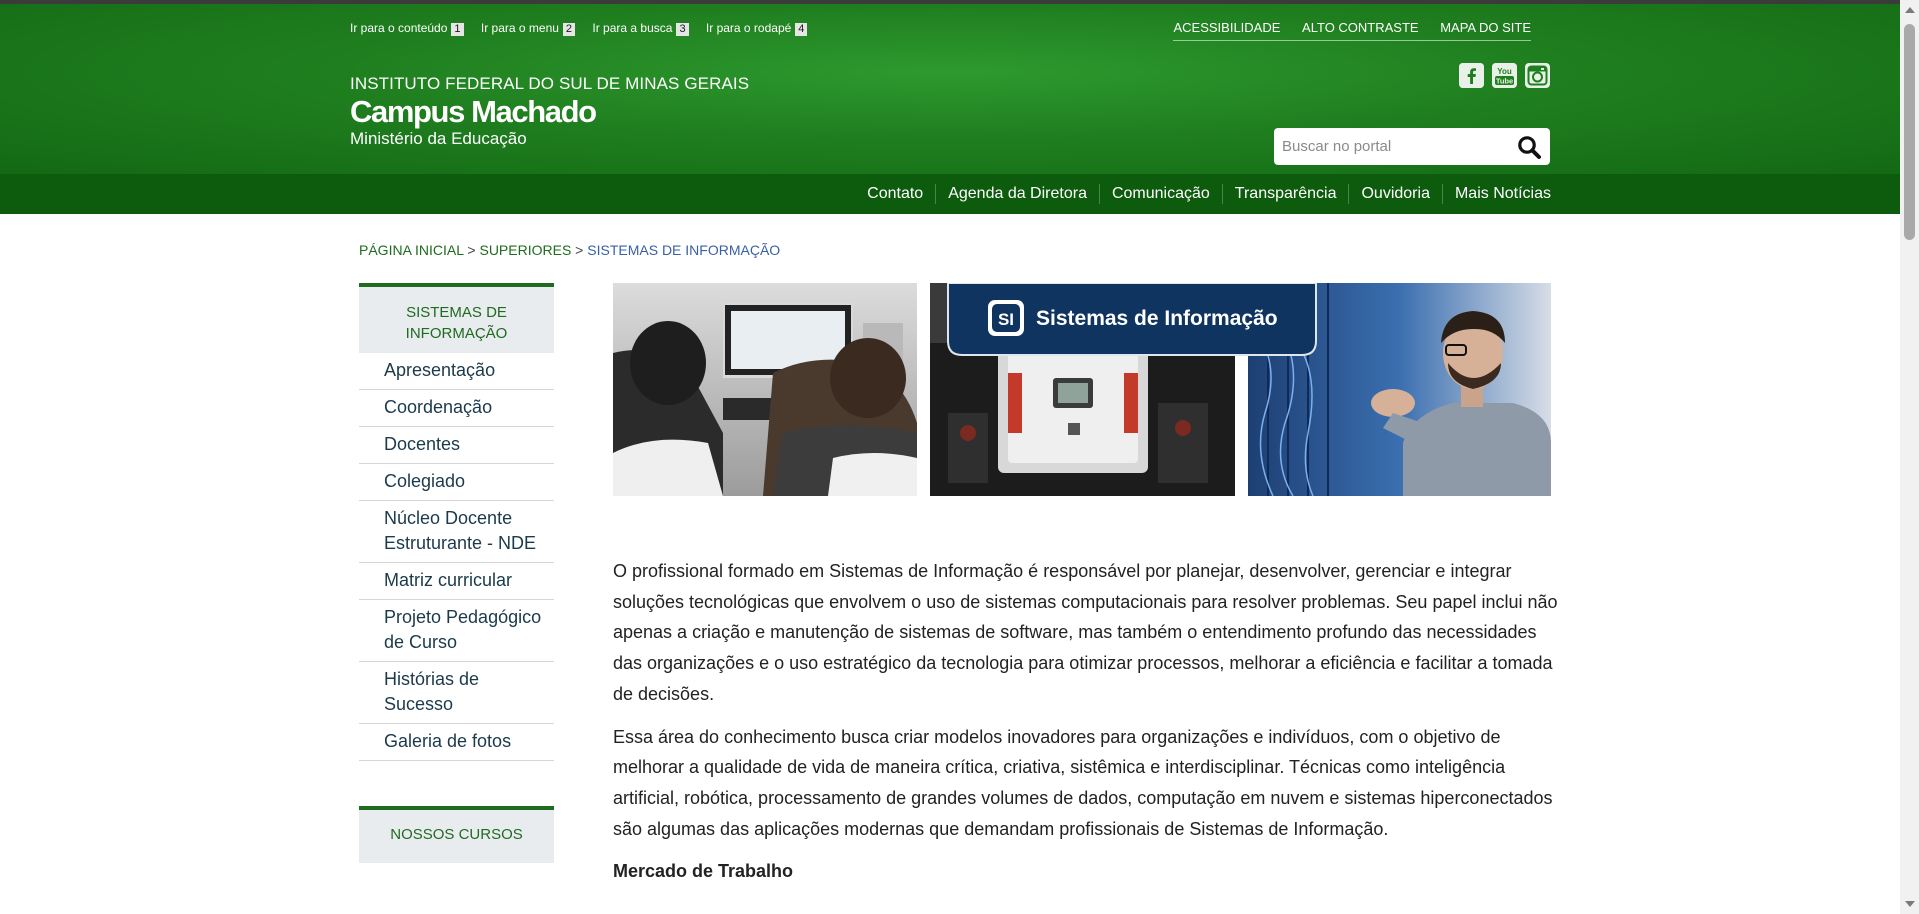 The width and height of the screenshot is (1919, 914). Describe the element at coordinates (1537, 75) in the screenshot. I see `instagram-icon` at that location.